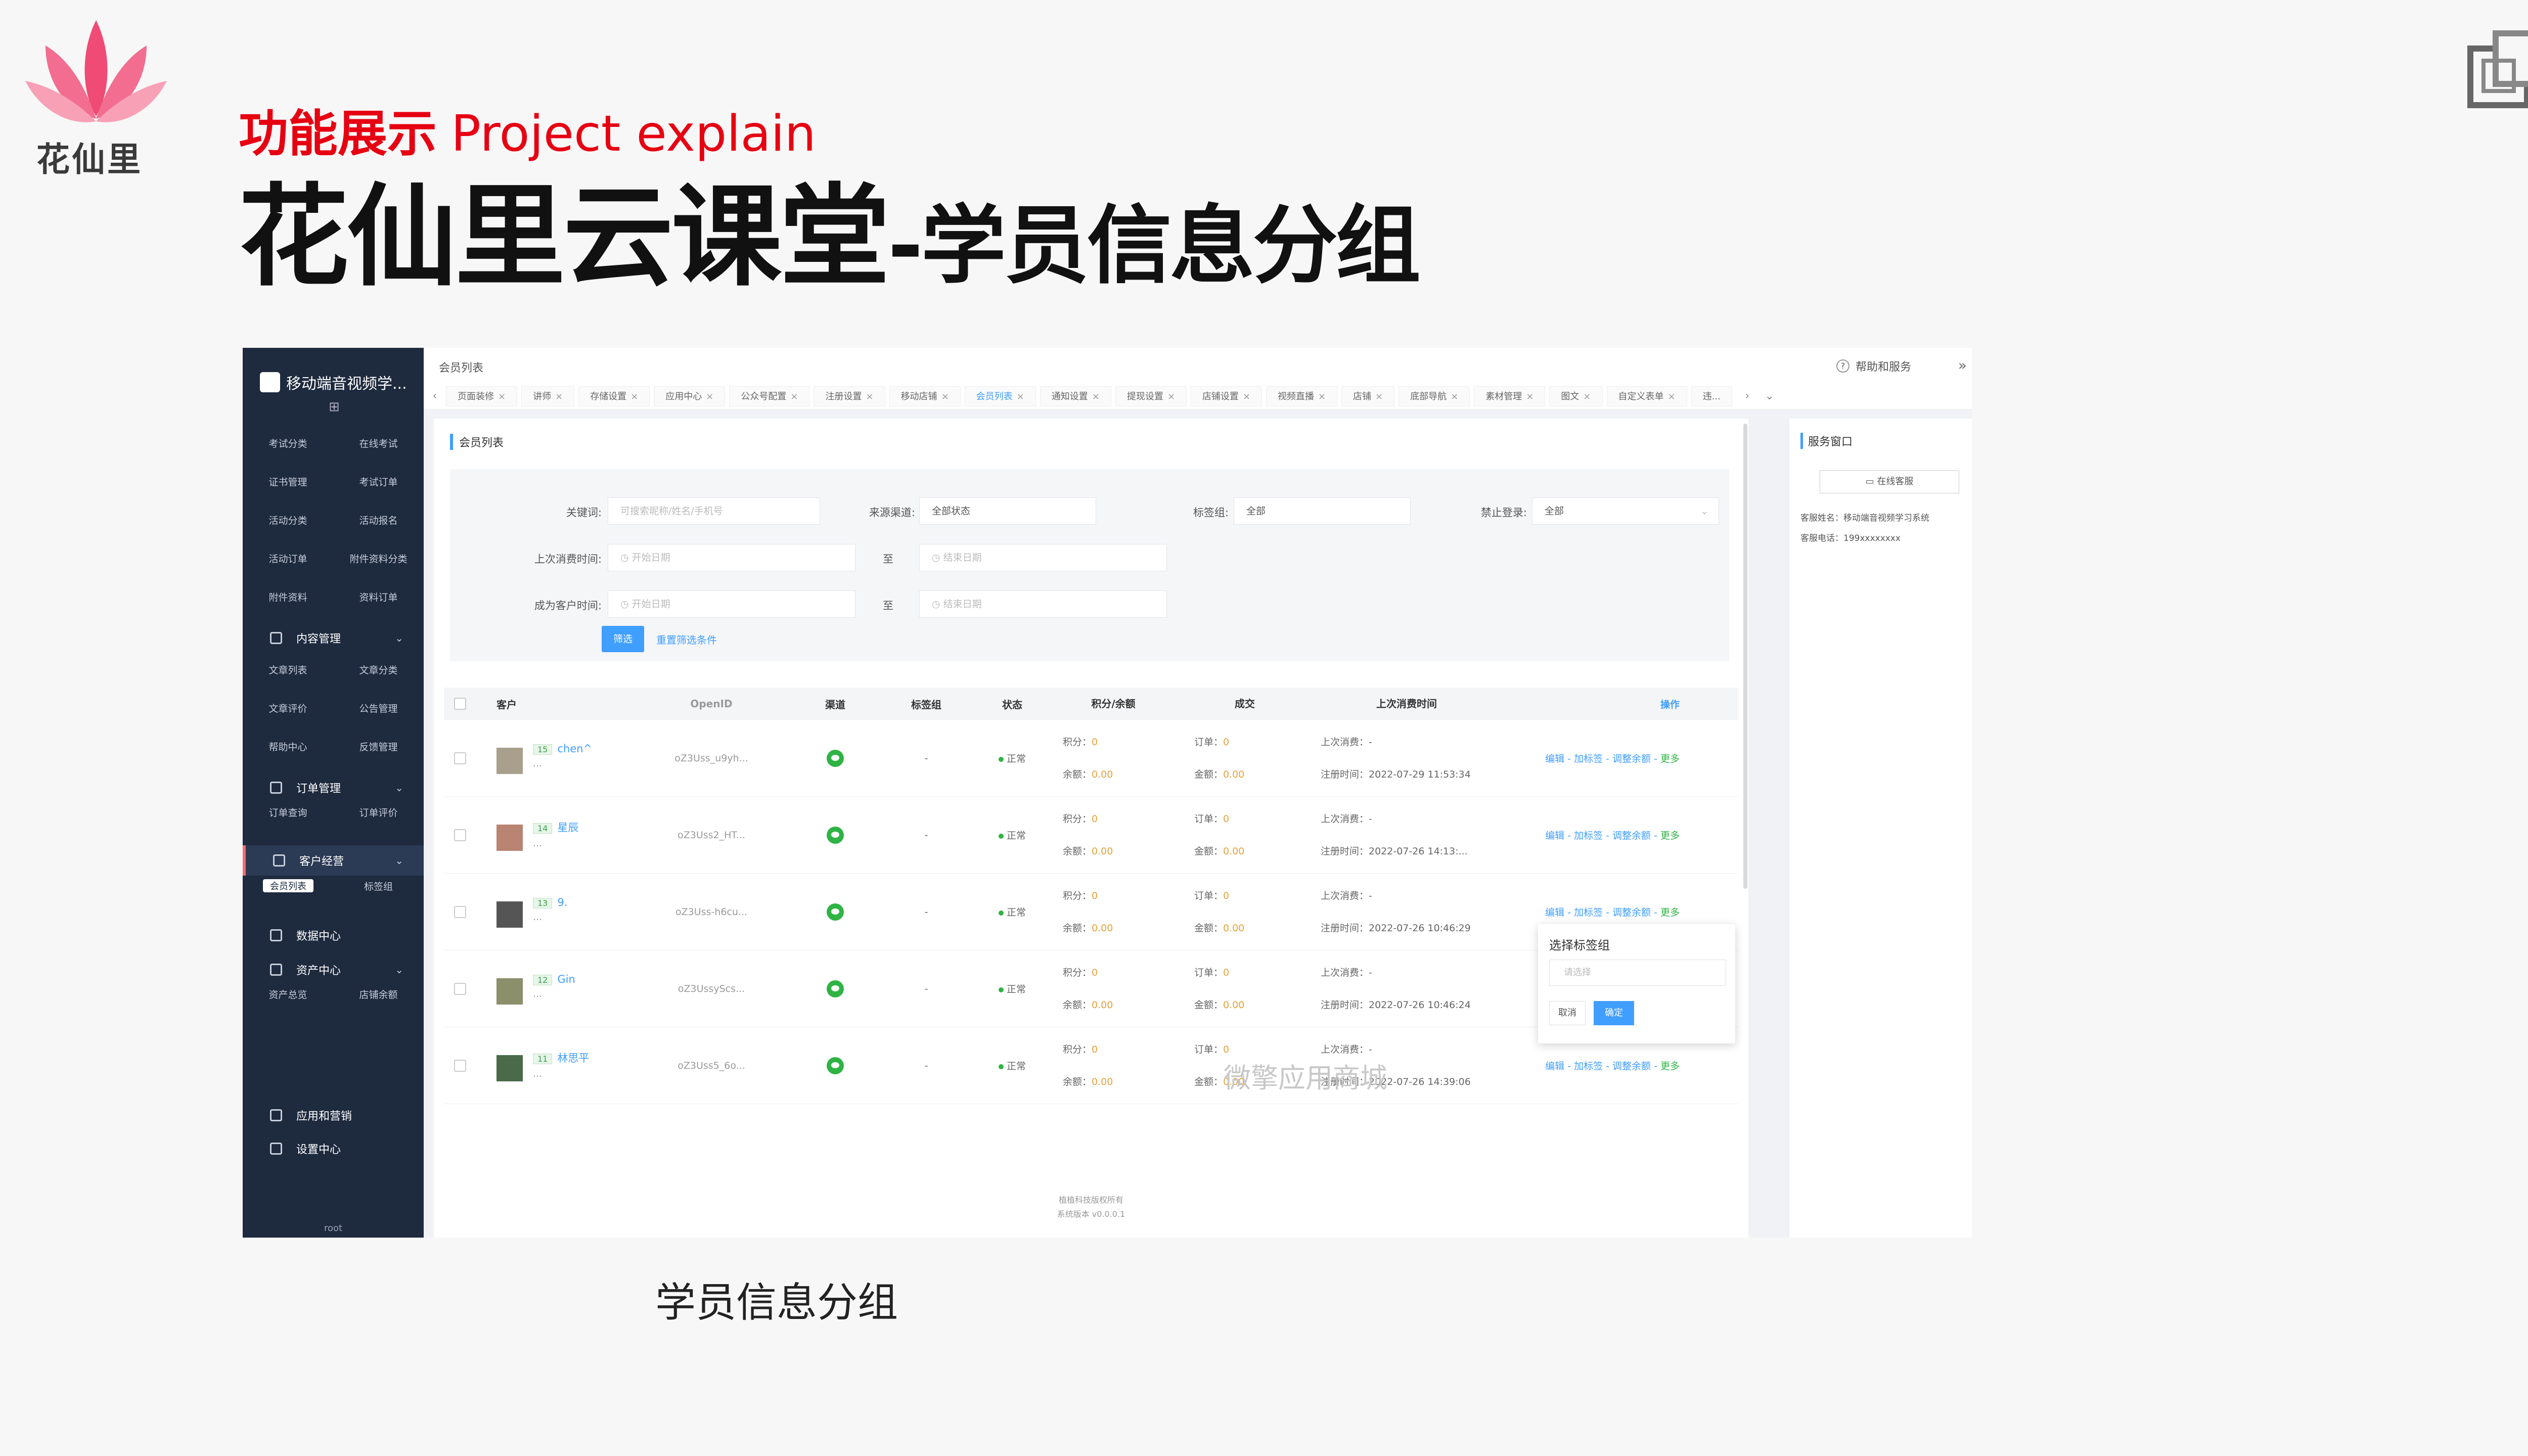 The width and height of the screenshot is (2528, 1456). What do you see at coordinates (379, 558) in the screenshot?
I see `sidebar-item: 附件资料分类` at bounding box center [379, 558].